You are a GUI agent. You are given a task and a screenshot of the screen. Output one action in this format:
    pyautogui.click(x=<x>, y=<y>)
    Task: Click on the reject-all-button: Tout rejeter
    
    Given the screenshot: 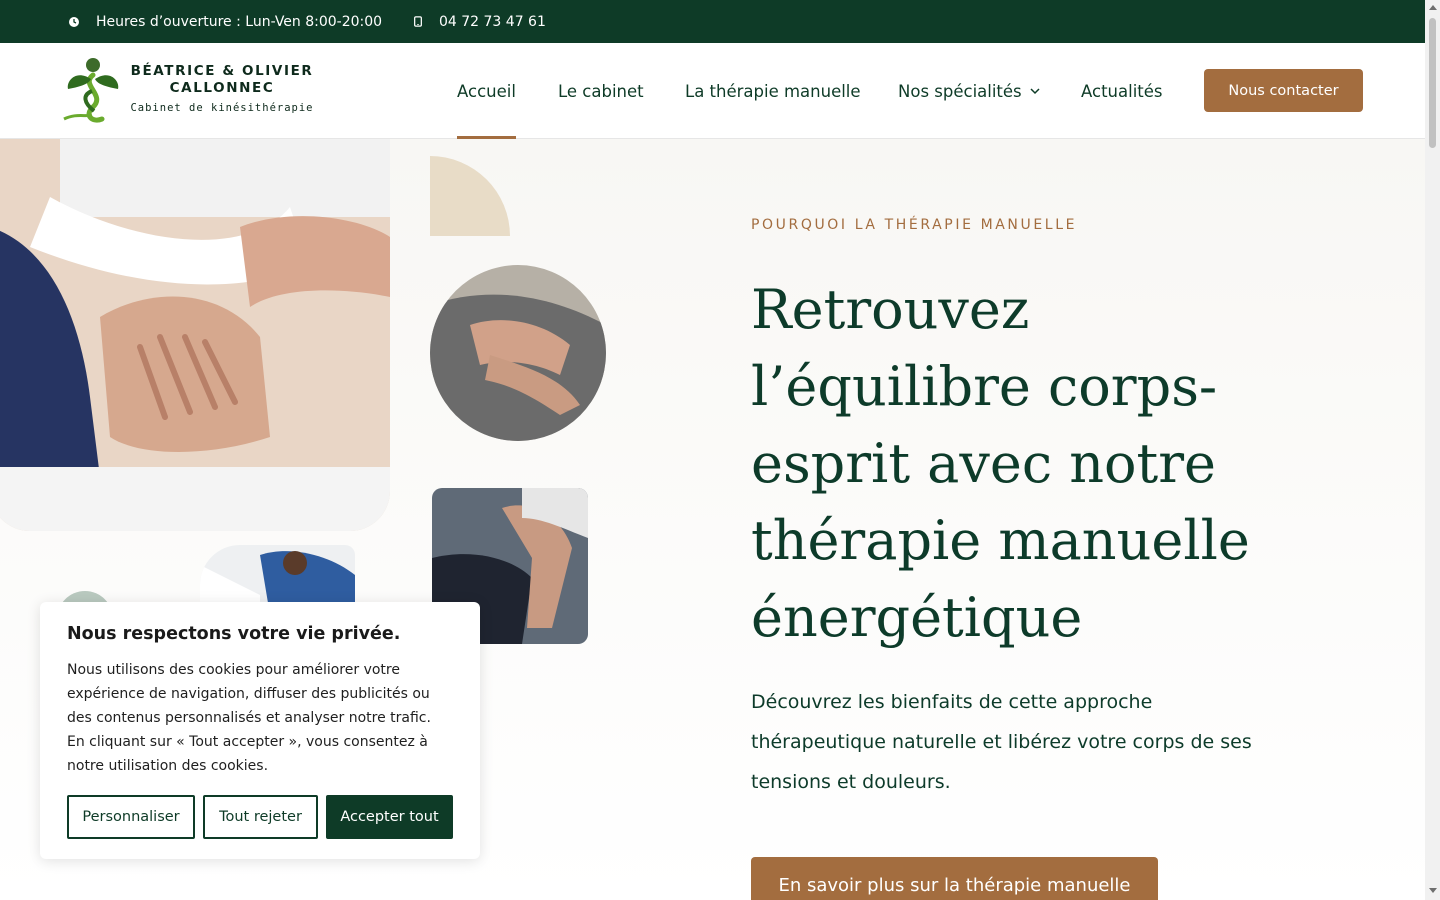 What is the action you would take?
    pyautogui.click(x=260, y=817)
    